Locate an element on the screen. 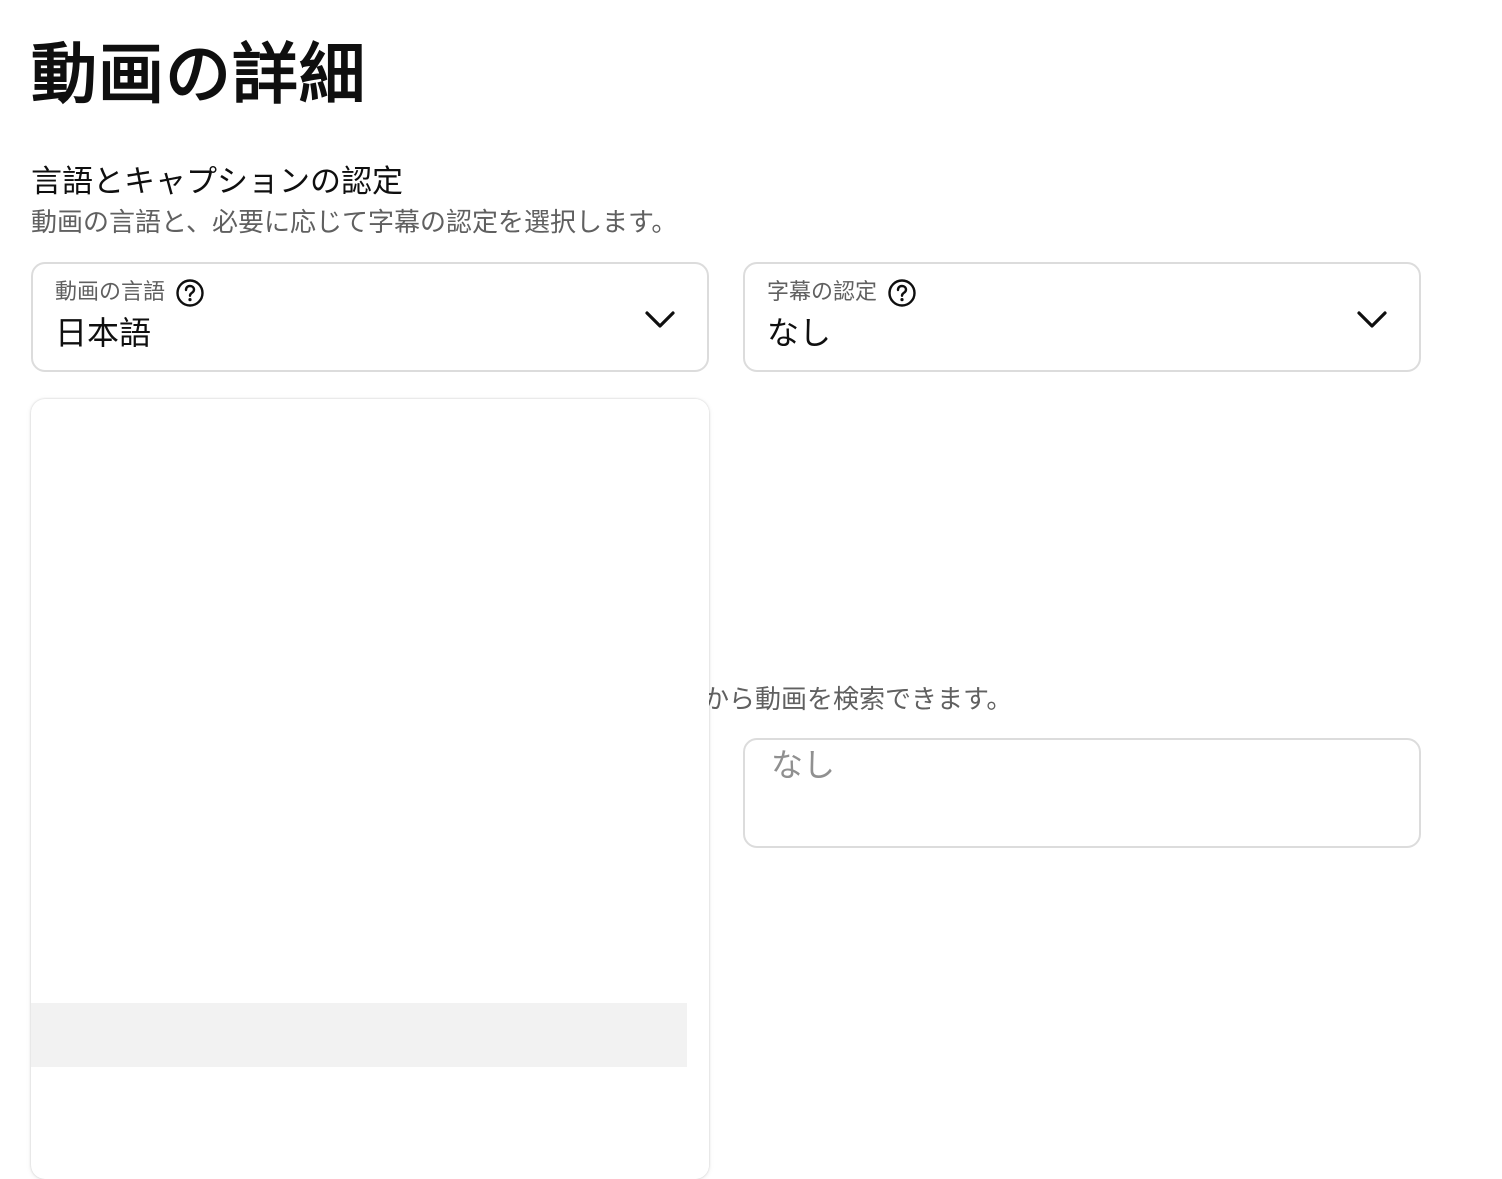 The image size is (1502, 1179). caption-certification-label-row: 字幕の認定 is located at coordinates (842, 293).